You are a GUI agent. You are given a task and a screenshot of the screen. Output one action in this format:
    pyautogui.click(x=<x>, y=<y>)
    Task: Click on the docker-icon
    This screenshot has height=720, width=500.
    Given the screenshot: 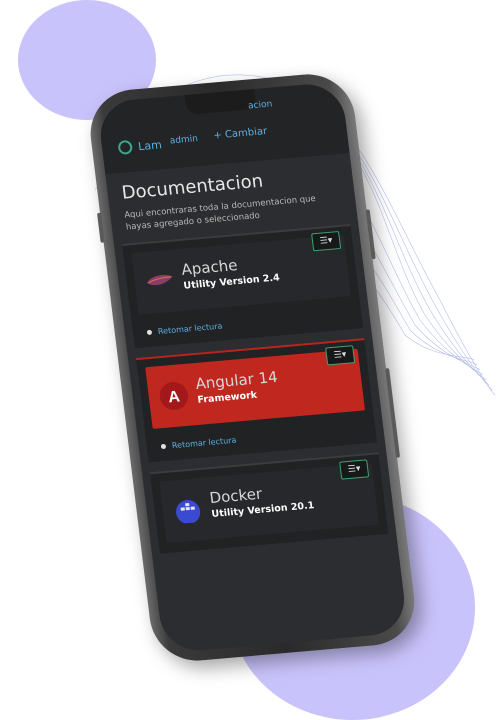 What is the action you would take?
    pyautogui.click(x=188, y=510)
    